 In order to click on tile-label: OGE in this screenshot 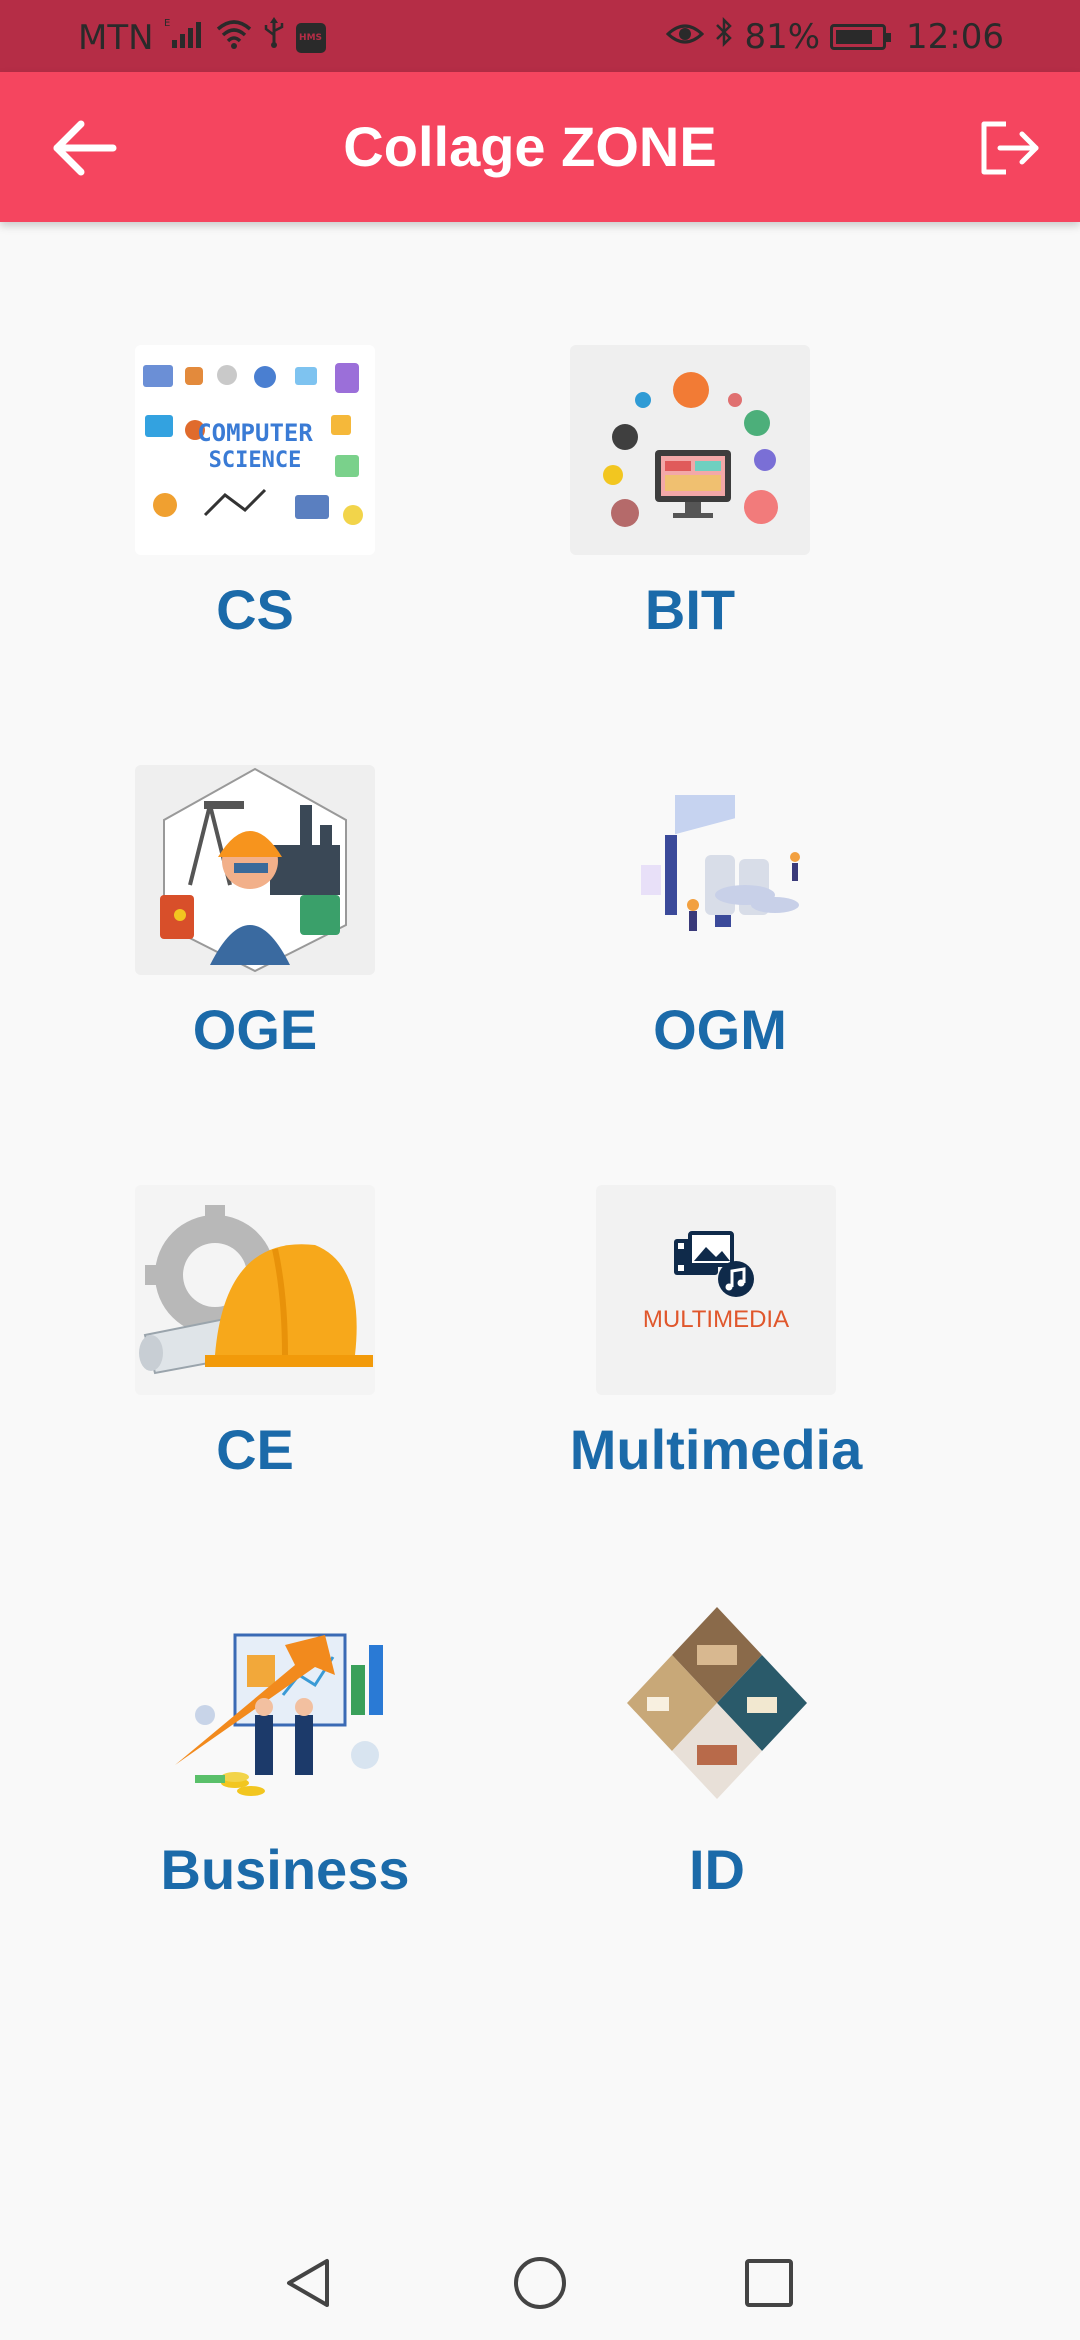, I will do `click(255, 1029)`.